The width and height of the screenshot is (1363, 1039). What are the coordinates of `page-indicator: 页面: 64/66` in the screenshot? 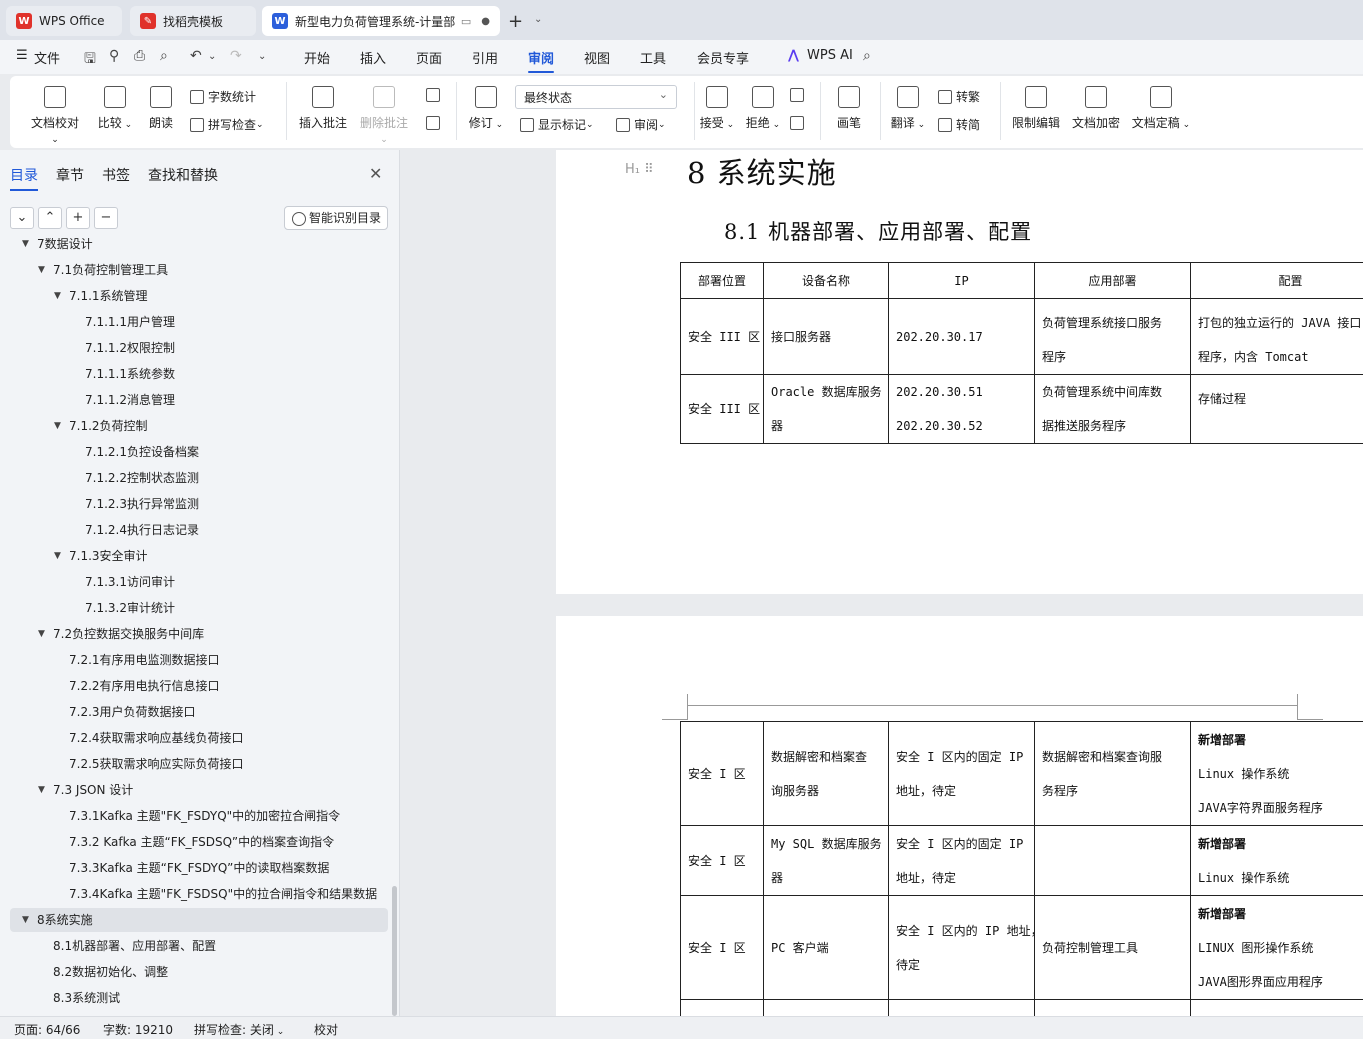 It's located at (47, 1029).